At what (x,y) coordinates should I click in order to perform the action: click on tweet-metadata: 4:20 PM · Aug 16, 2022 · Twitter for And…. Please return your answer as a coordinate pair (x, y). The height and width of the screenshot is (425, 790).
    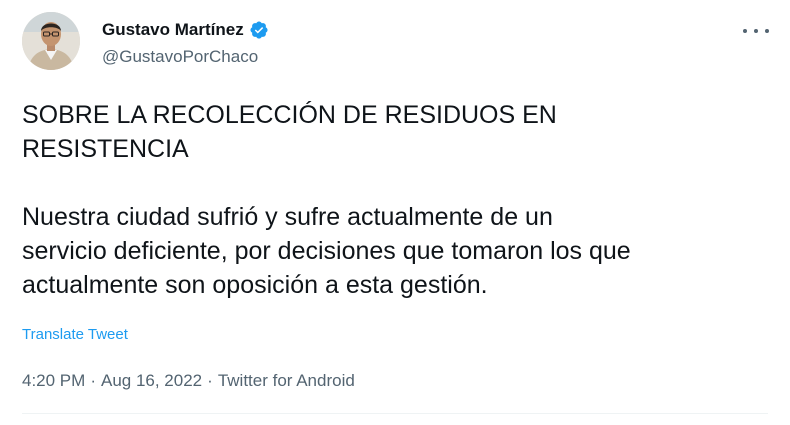
    Looking at the image, I should click on (188, 381).